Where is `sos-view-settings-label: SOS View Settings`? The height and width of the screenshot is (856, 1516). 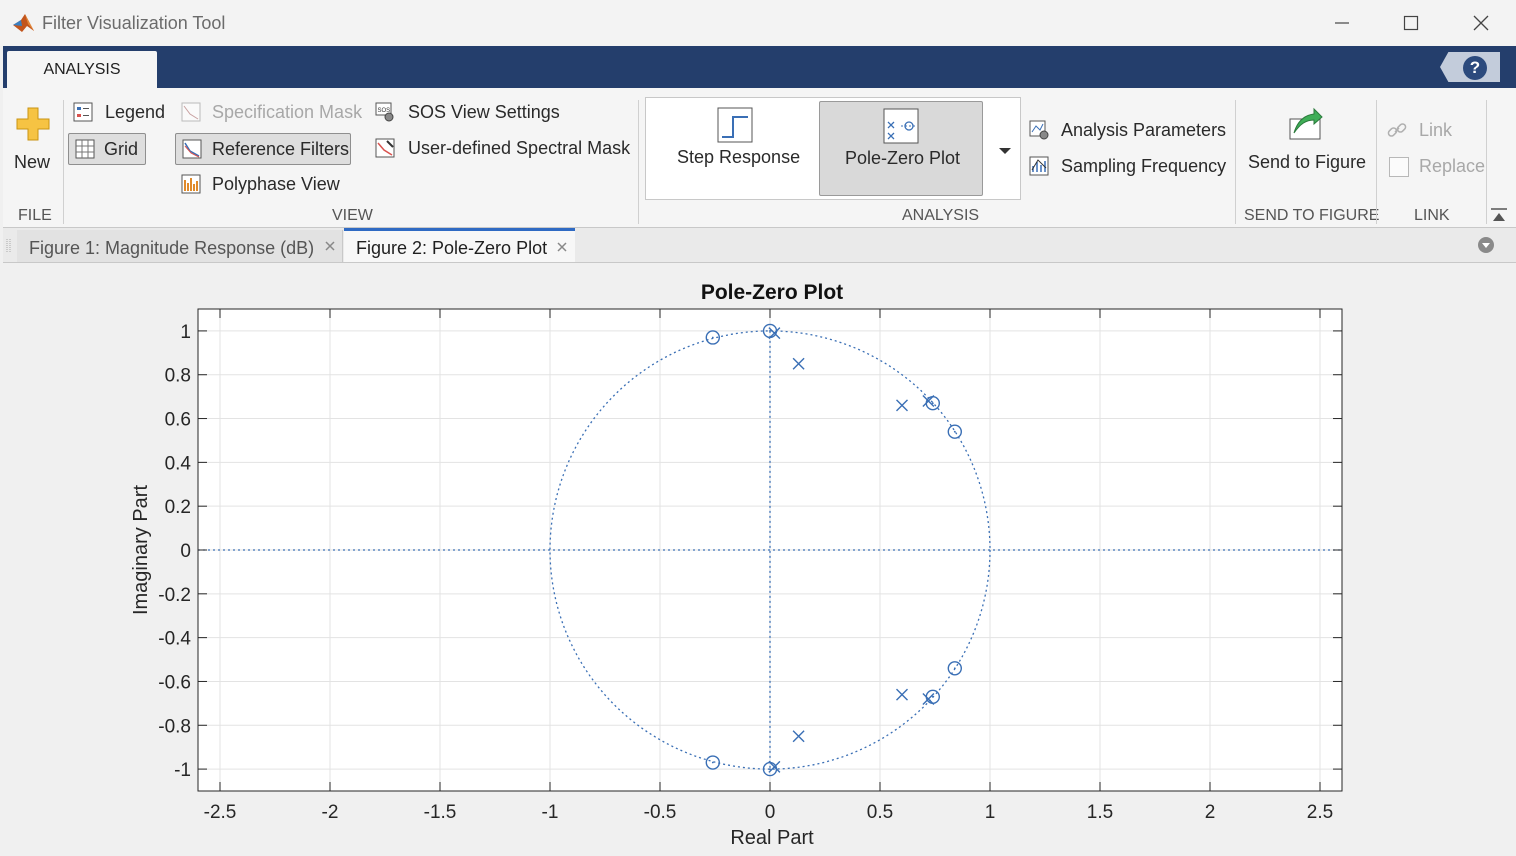 sos-view-settings-label: SOS View Settings is located at coordinates (484, 112).